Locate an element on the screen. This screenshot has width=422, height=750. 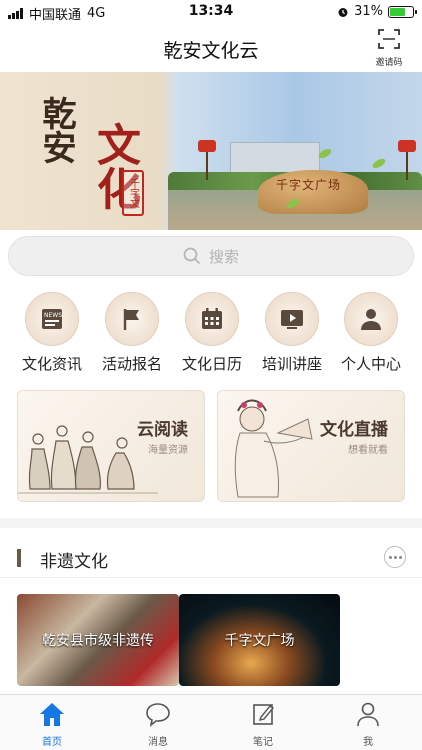
culture-live-card: 文化直播 想看就看 is located at coordinates (311, 446).